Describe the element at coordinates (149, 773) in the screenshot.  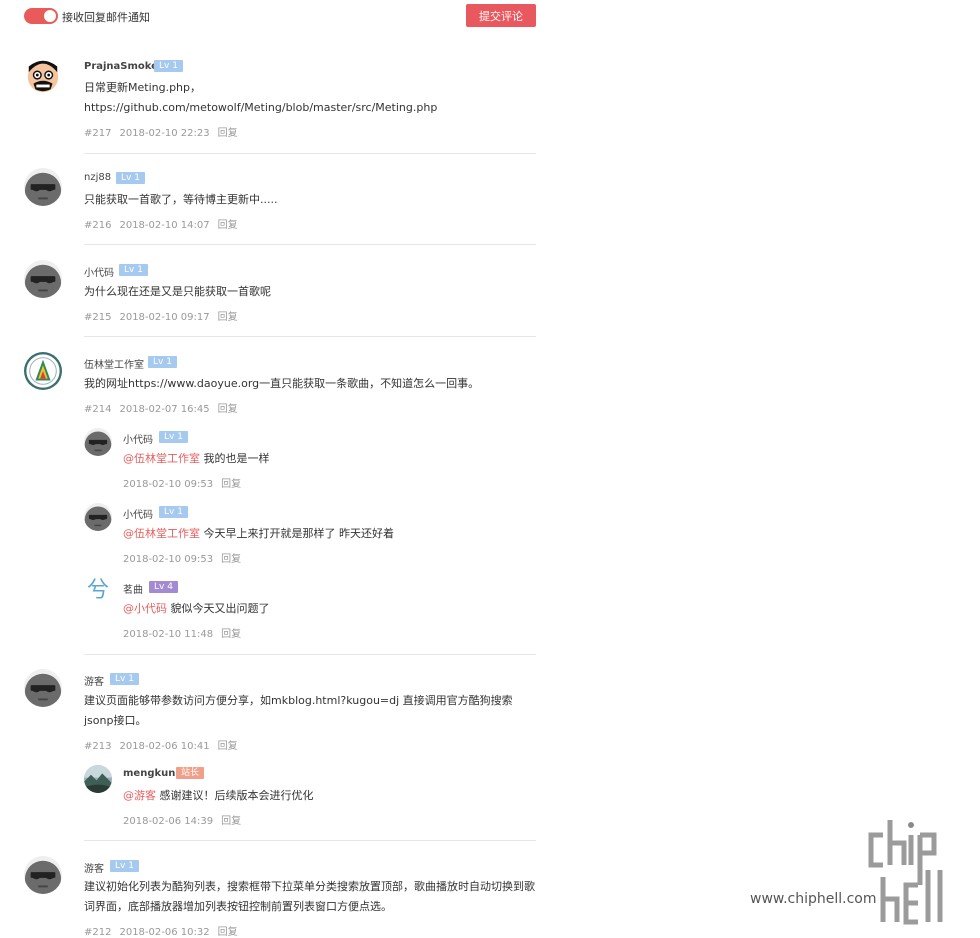
I see `reply-author: mengkun` at that location.